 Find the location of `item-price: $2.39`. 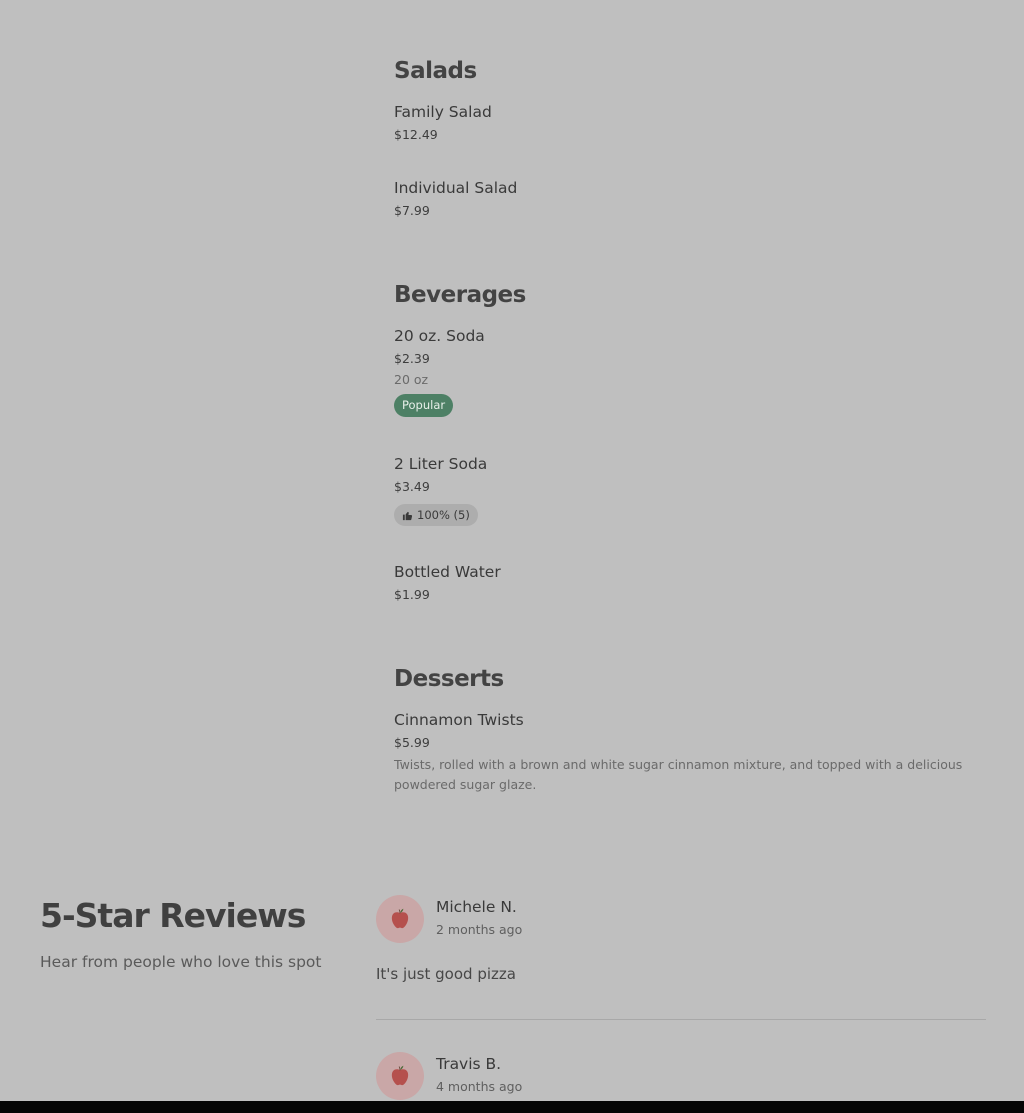

item-price: $2.39 is located at coordinates (412, 358).